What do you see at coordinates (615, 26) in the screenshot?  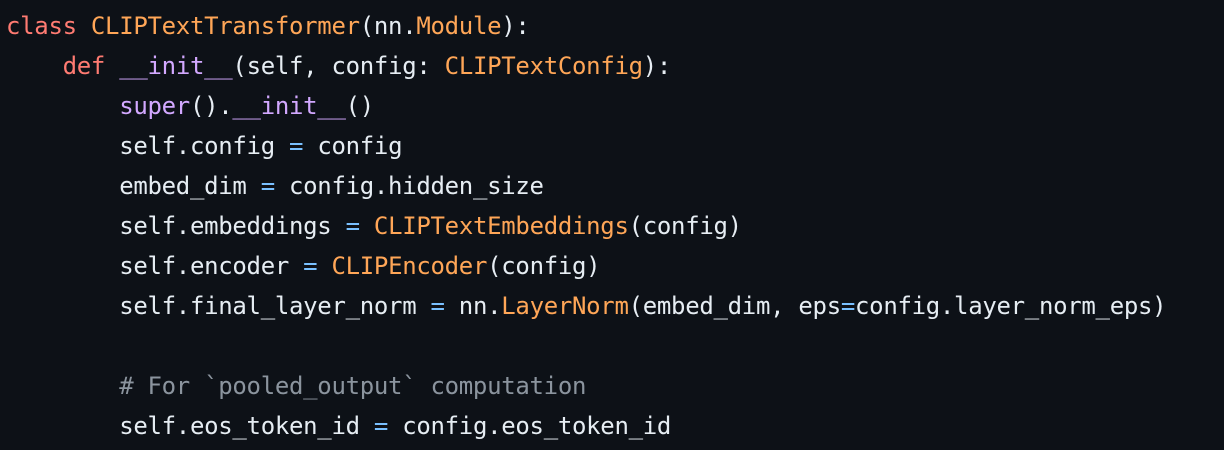 I see `code-line: class CLIPTextTransformer(nn.Module):` at bounding box center [615, 26].